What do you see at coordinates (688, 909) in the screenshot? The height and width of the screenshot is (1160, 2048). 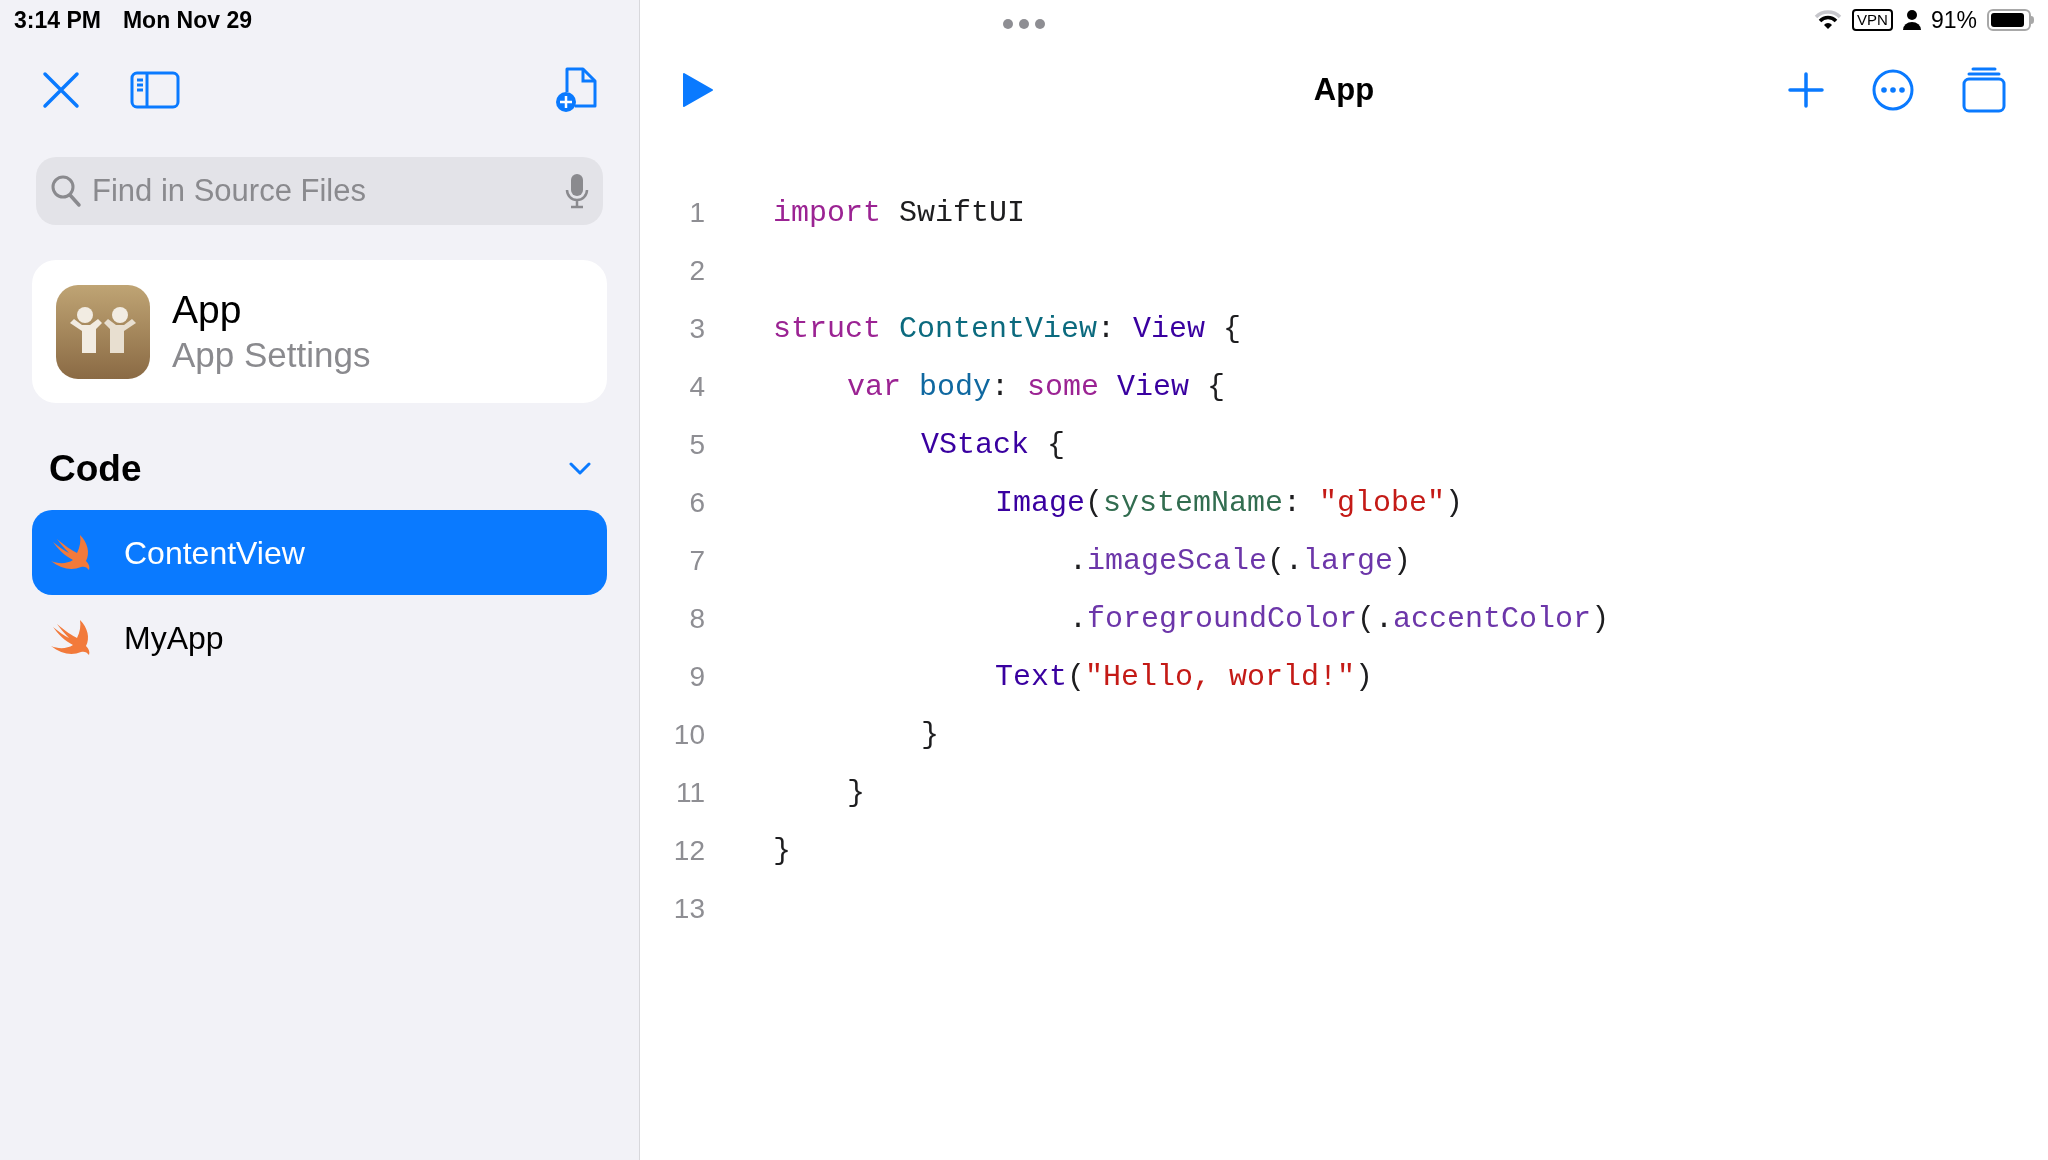 I see `line-number: 13` at bounding box center [688, 909].